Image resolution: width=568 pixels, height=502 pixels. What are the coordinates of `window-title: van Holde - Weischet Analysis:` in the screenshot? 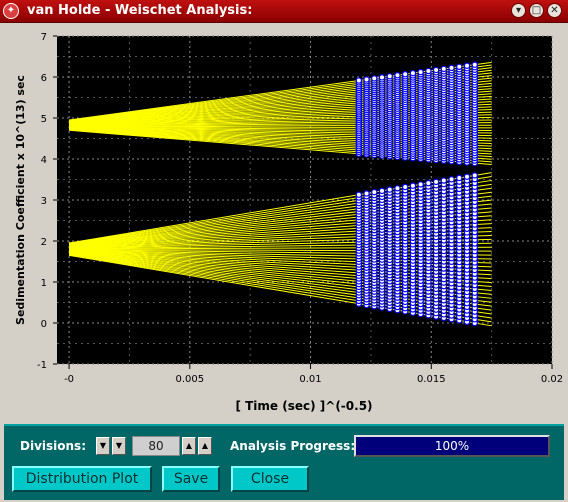 It's located at (140, 10).